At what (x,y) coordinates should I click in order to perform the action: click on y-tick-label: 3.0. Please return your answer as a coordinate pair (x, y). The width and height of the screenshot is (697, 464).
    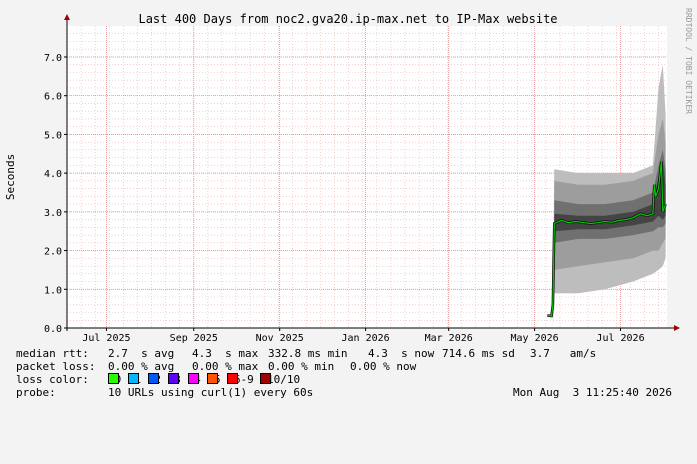
    Looking at the image, I should click on (53, 213).